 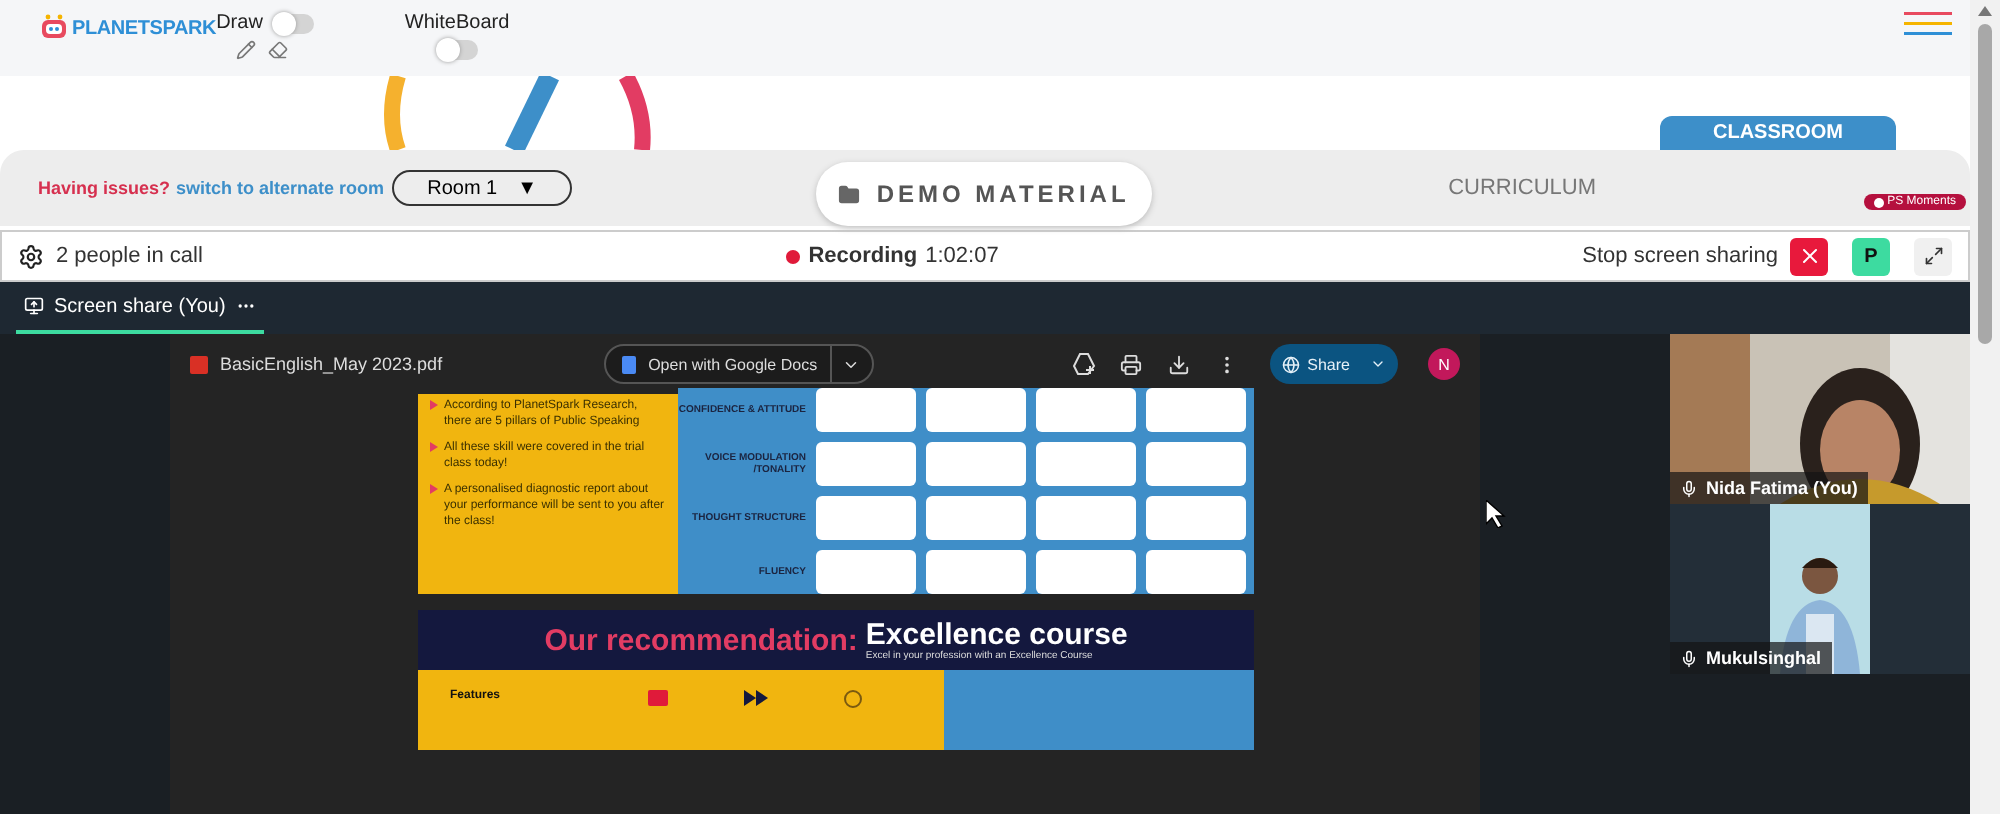 What do you see at coordinates (1444, 364) in the screenshot?
I see `user-avatar: N` at bounding box center [1444, 364].